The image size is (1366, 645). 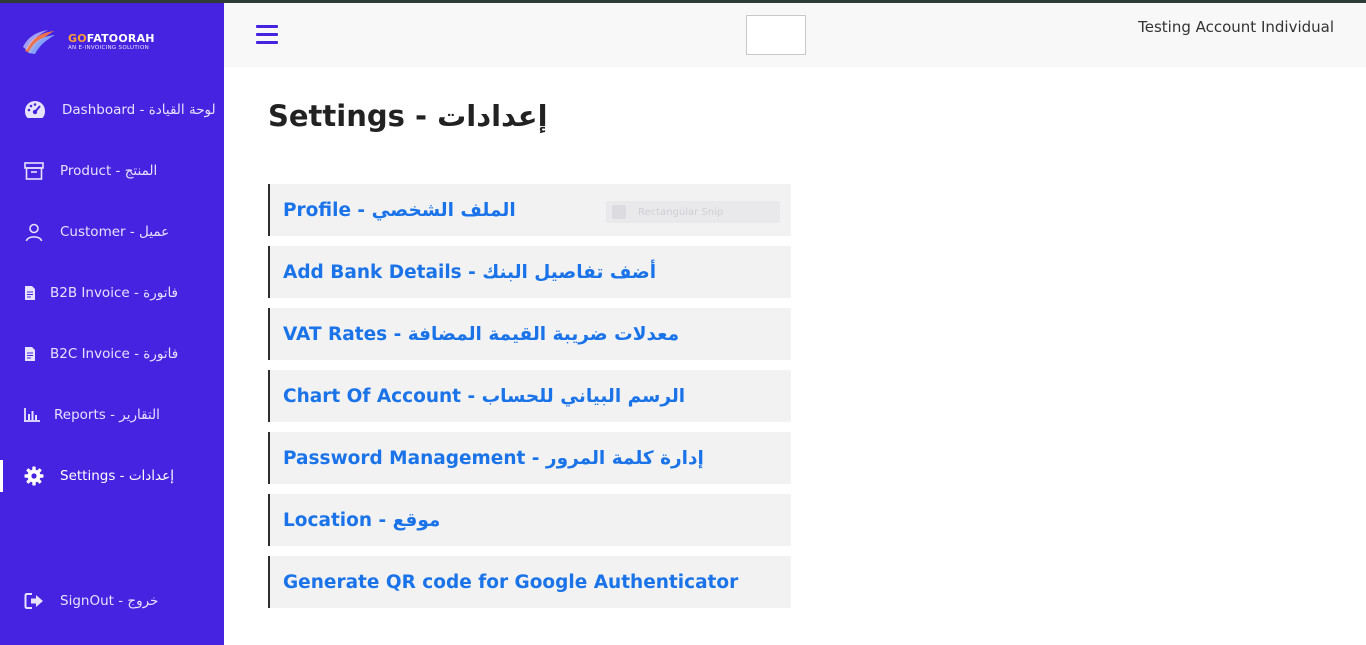 What do you see at coordinates (34, 232) in the screenshot?
I see `user-icon` at bounding box center [34, 232].